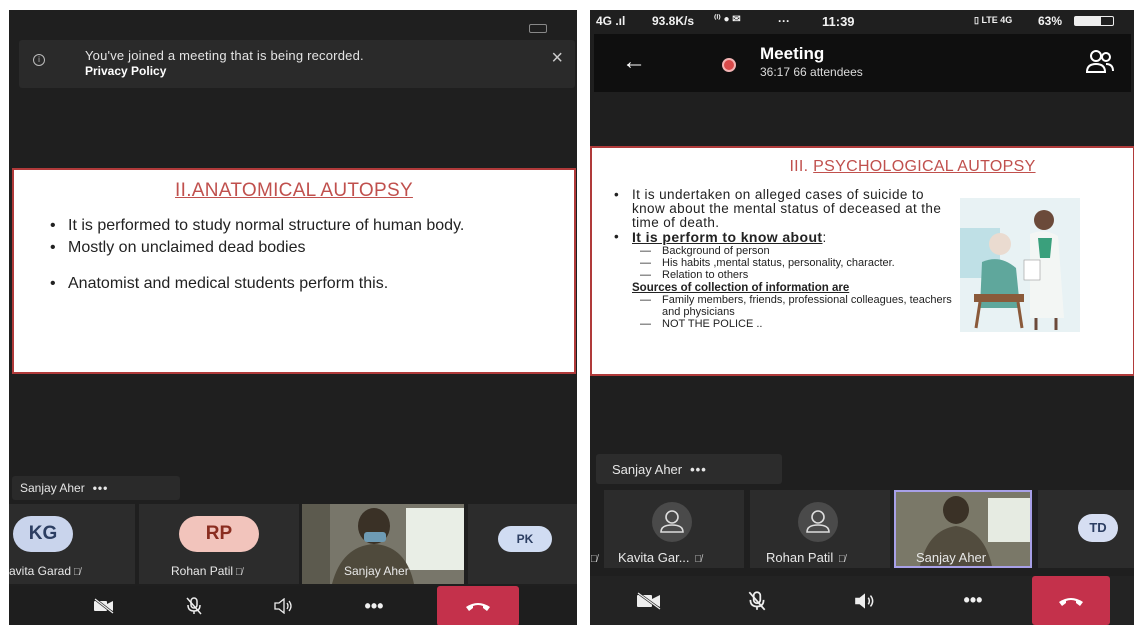 This screenshot has height=625, width=1134. I want to click on participant-tile: Kavita Gar... 🎙̸, so click(674, 529).